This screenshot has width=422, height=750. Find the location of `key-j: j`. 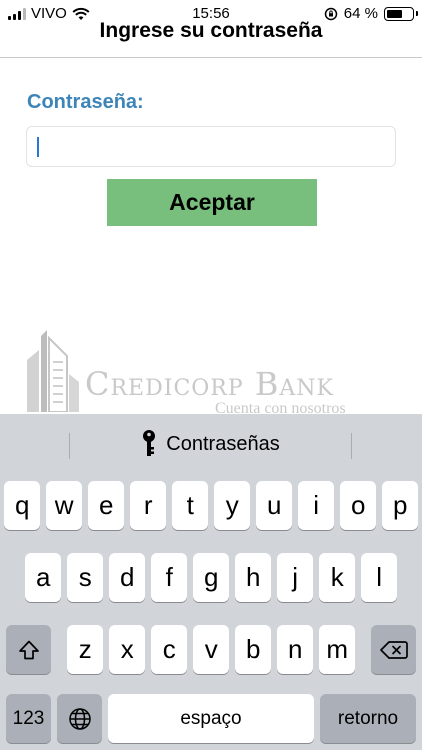

key-j: j is located at coordinates (295, 577).